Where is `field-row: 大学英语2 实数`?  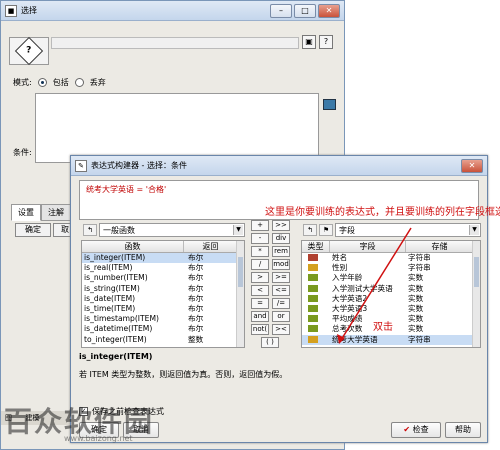
field-row: 大学英语2 实数 is located at coordinates (391, 299).